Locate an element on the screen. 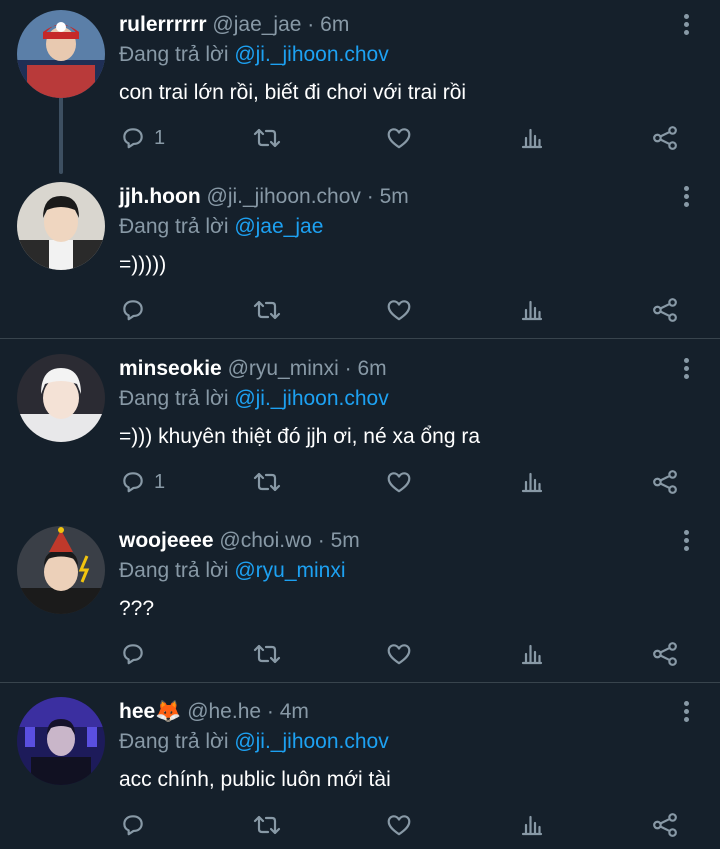 The height and width of the screenshot is (849, 720). divider is located at coordinates (360, 682).